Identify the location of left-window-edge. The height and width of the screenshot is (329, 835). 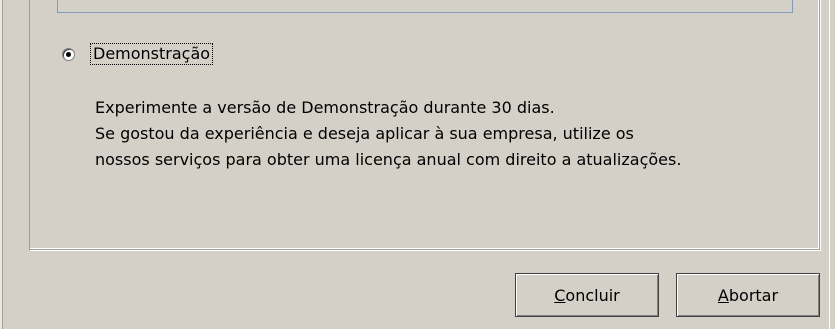
(1, 164).